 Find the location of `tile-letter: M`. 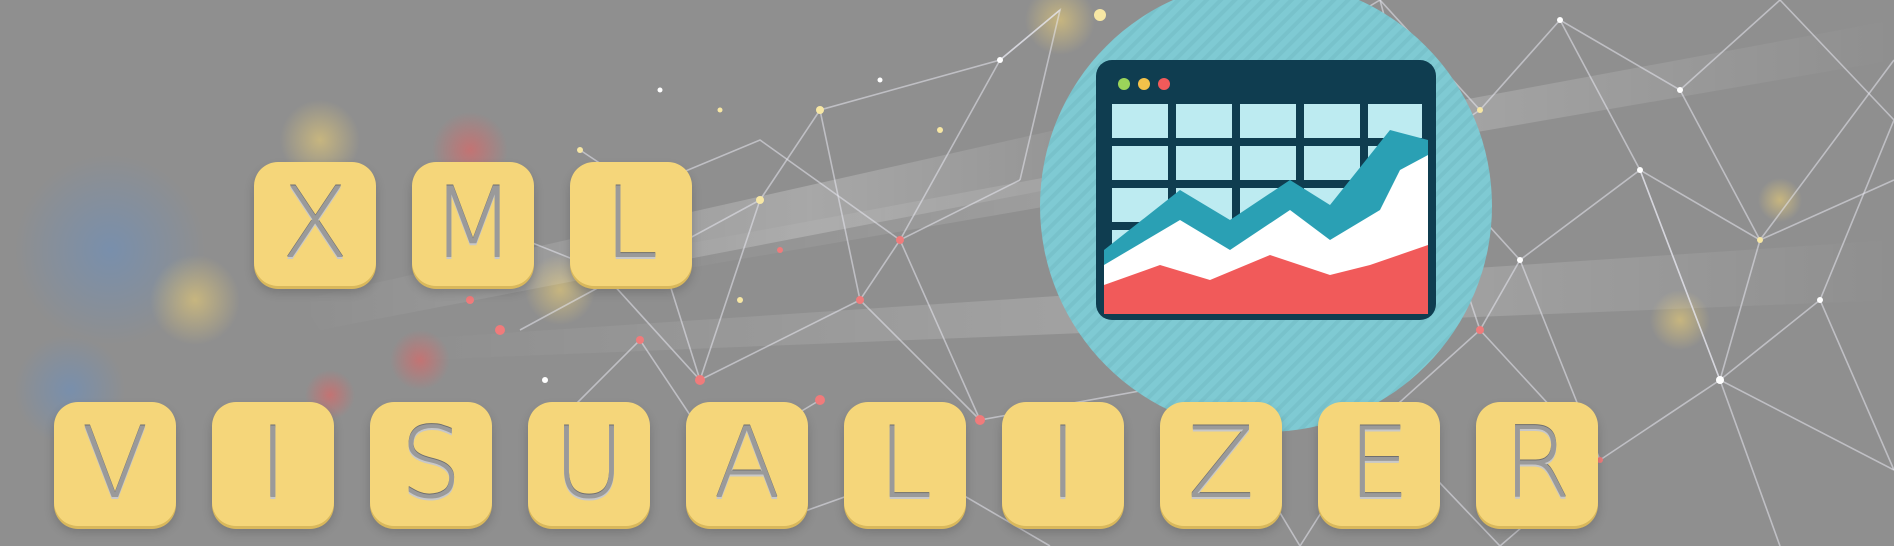

tile-letter: M is located at coordinates (473, 224).